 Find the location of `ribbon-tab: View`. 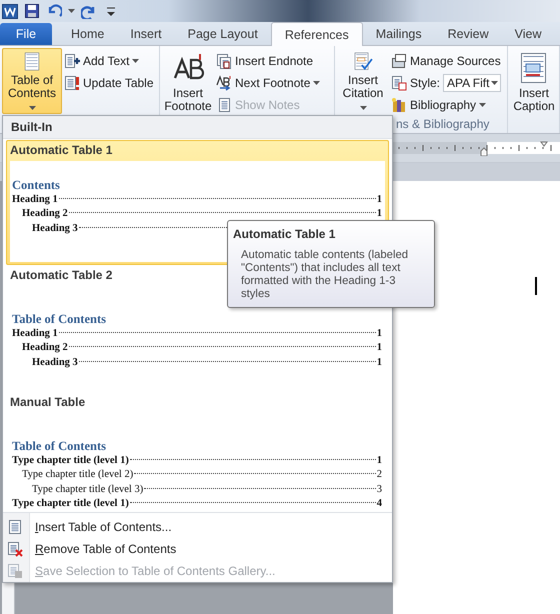

ribbon-tab: View is located at coordinates (528, 34).